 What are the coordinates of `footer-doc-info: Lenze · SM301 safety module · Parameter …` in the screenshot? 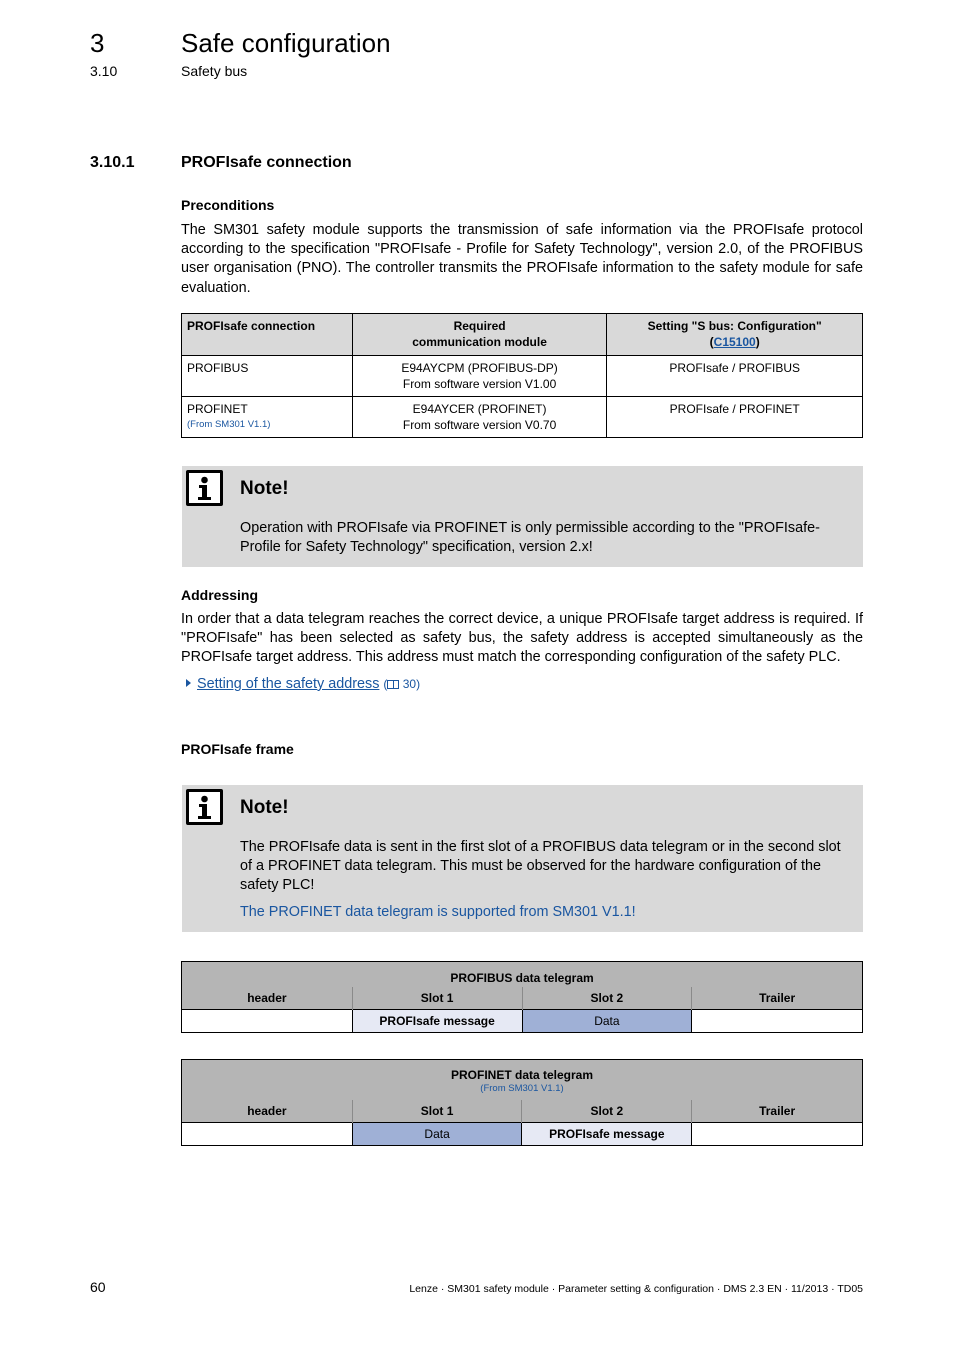 It's located at (636, 1289).